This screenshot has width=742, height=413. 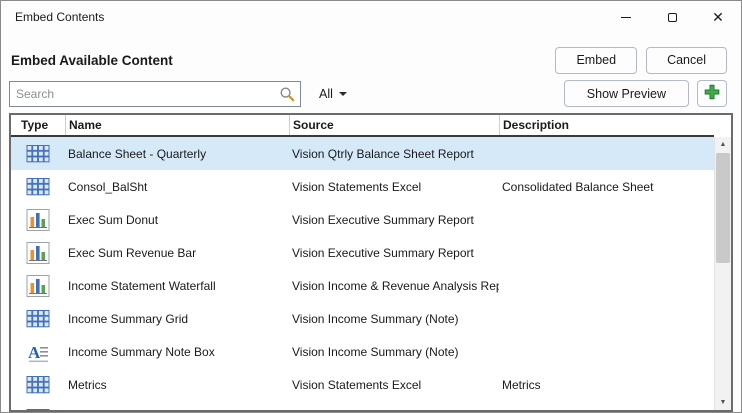 I want to click on column-header-type: Type, so click(x=38, y=125).